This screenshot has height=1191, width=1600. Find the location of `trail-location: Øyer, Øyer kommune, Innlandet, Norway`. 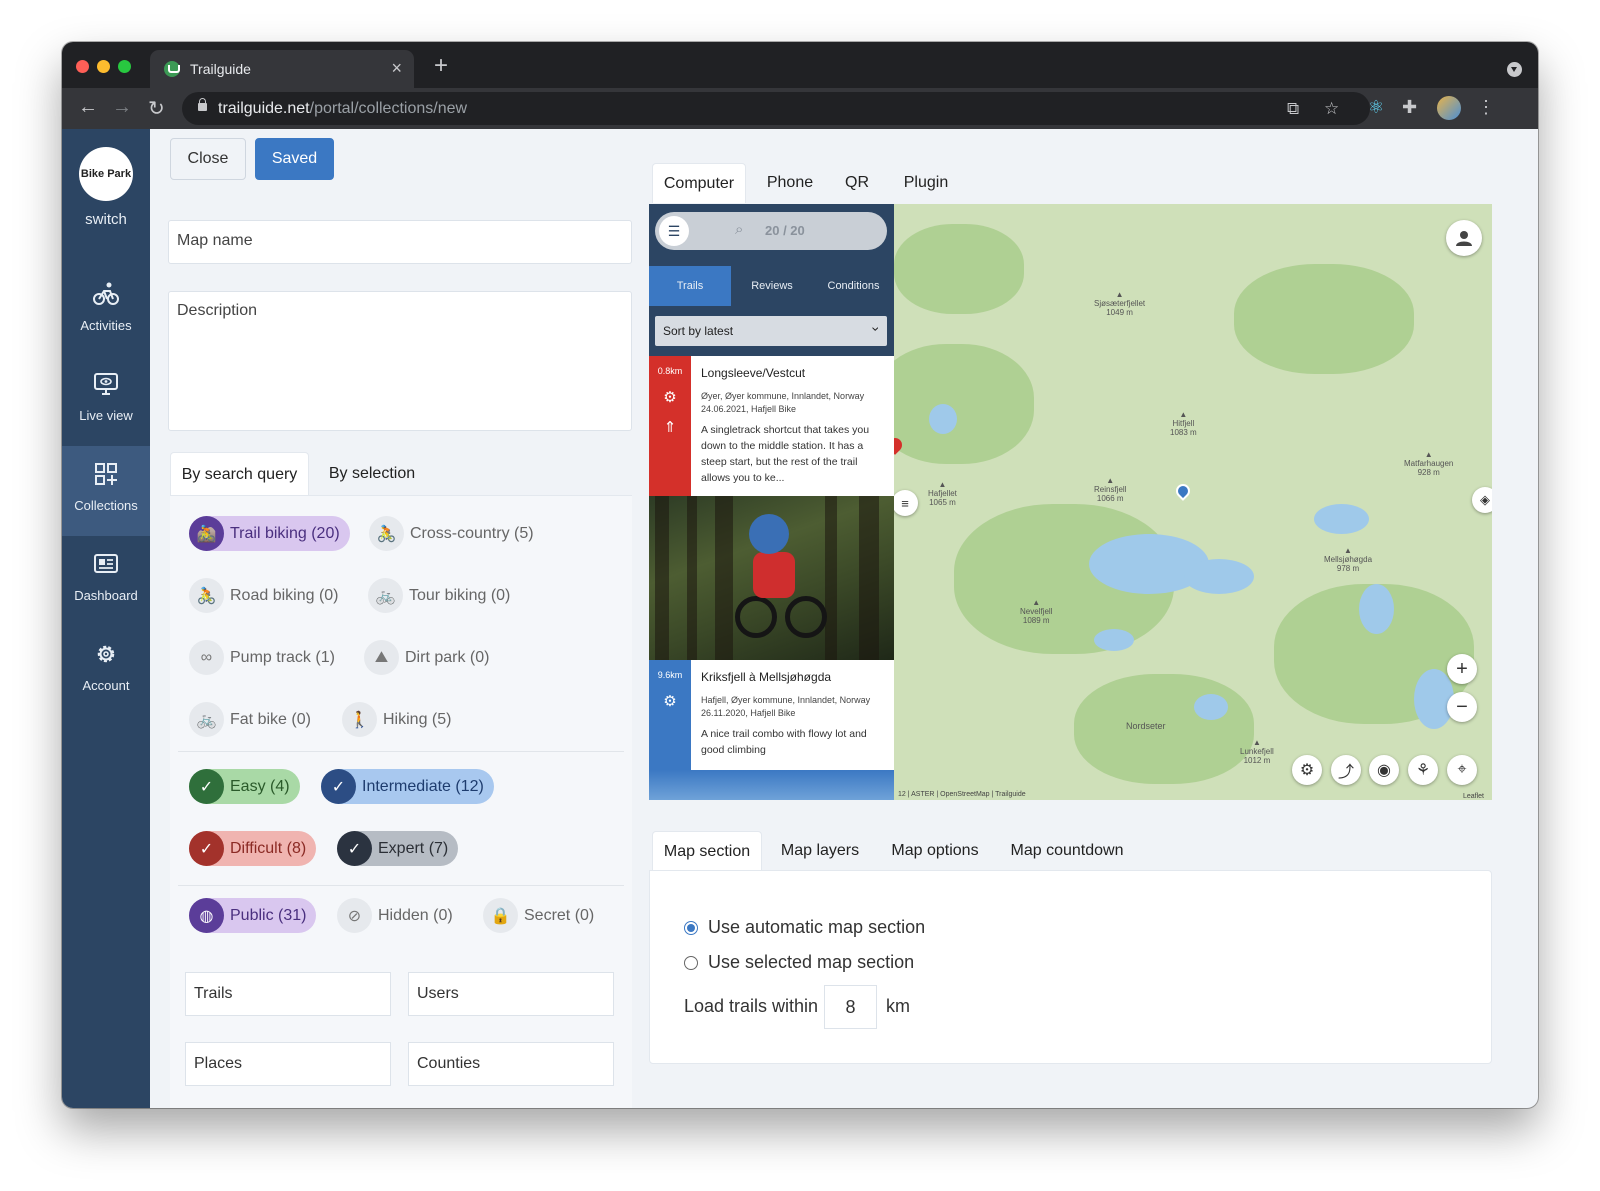

trail-location: Øyer, Øyer kommune, Innlandet, Norway is located at coordinates (783, 396).